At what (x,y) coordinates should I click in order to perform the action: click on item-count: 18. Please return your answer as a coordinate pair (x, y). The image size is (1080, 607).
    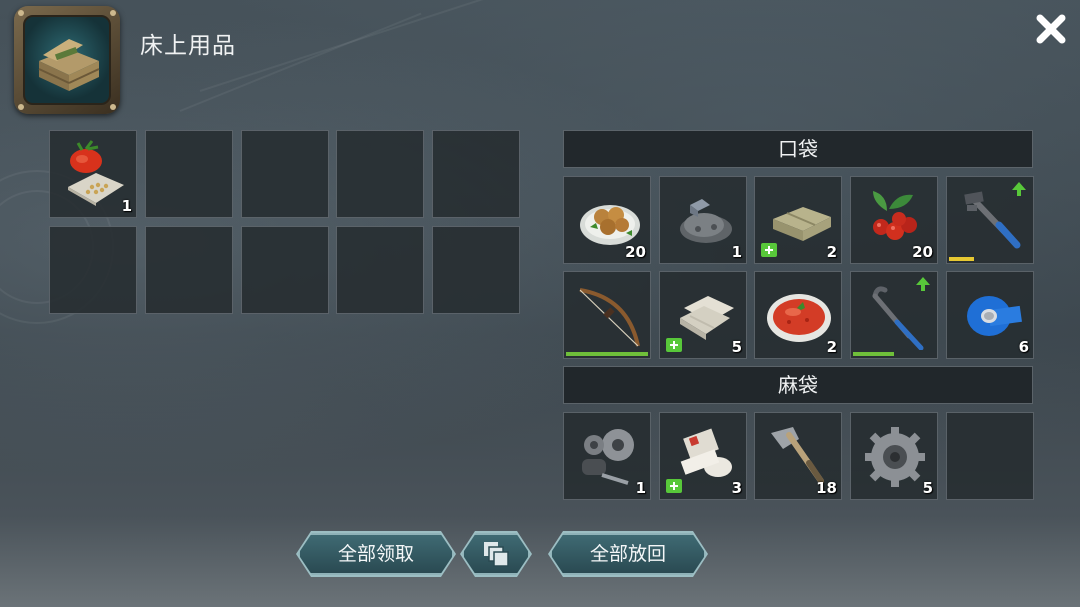
    Looking at the image, I should click on (826, 488).